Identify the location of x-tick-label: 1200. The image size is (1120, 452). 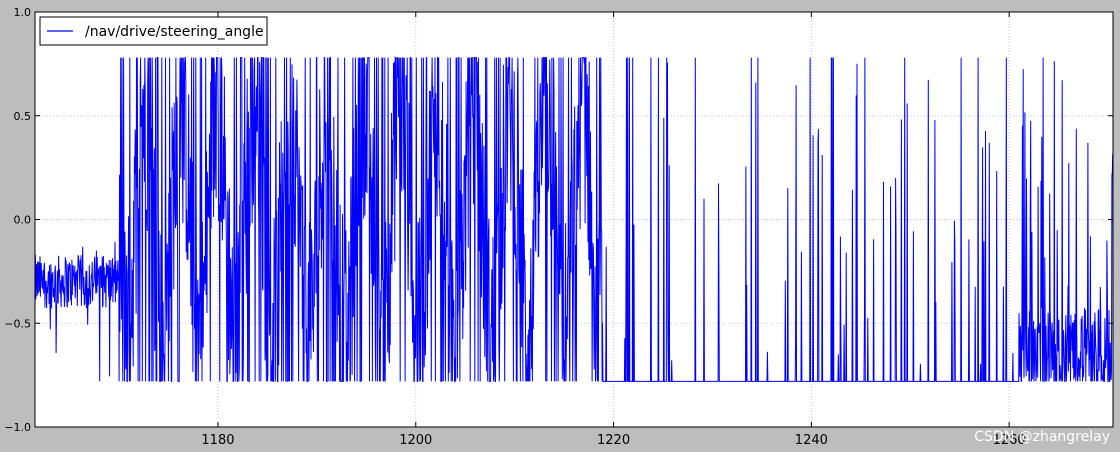
(415, 440).